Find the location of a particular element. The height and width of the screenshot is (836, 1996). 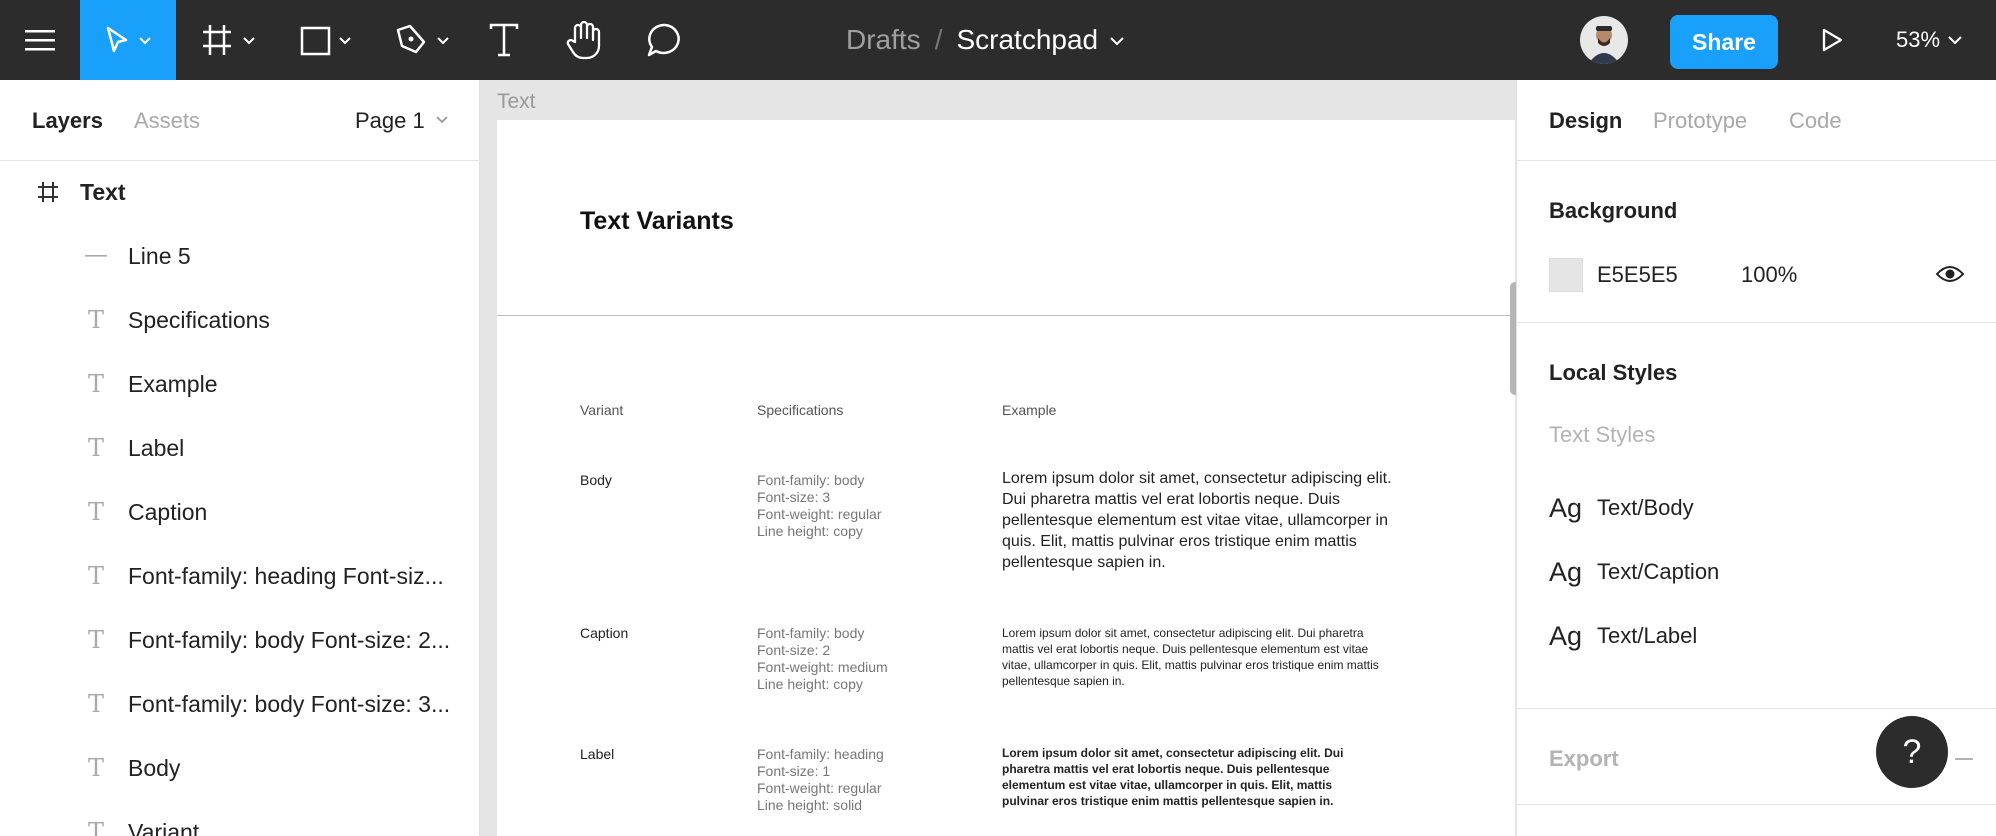

menu-icon is located at coordinates (40, 40).